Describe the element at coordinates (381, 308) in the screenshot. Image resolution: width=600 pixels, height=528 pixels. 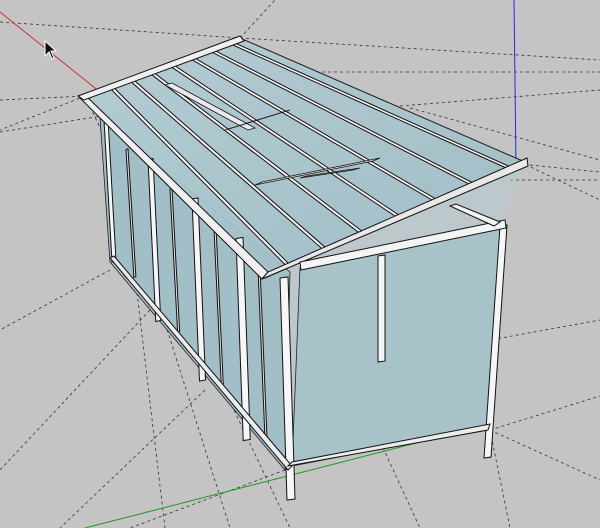
I see `end-wall-post` at that location.